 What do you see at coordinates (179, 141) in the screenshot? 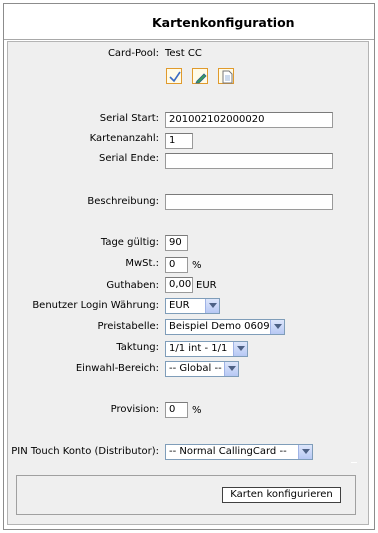
I see `card-count-input: 1` at bounding box center [179, 141].